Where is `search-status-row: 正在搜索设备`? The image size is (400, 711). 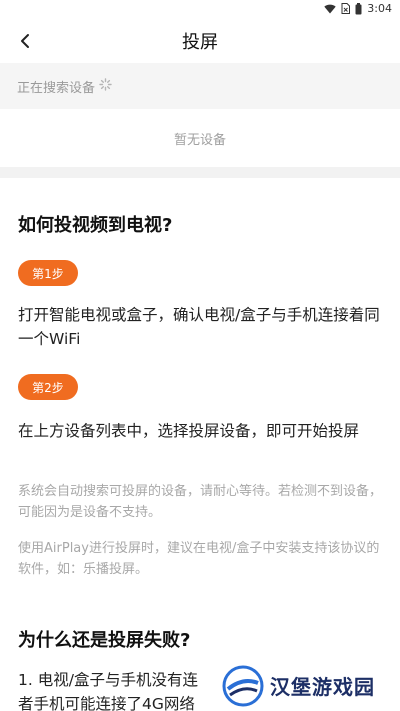 search-status-row: 正在搜索设备 is located at coordinates (200, 86).